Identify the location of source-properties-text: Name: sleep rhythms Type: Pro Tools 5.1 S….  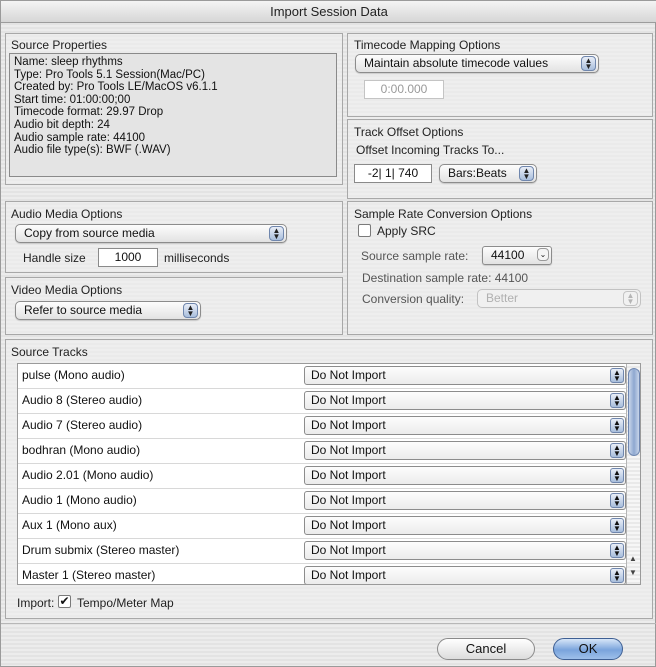
(173, 115).